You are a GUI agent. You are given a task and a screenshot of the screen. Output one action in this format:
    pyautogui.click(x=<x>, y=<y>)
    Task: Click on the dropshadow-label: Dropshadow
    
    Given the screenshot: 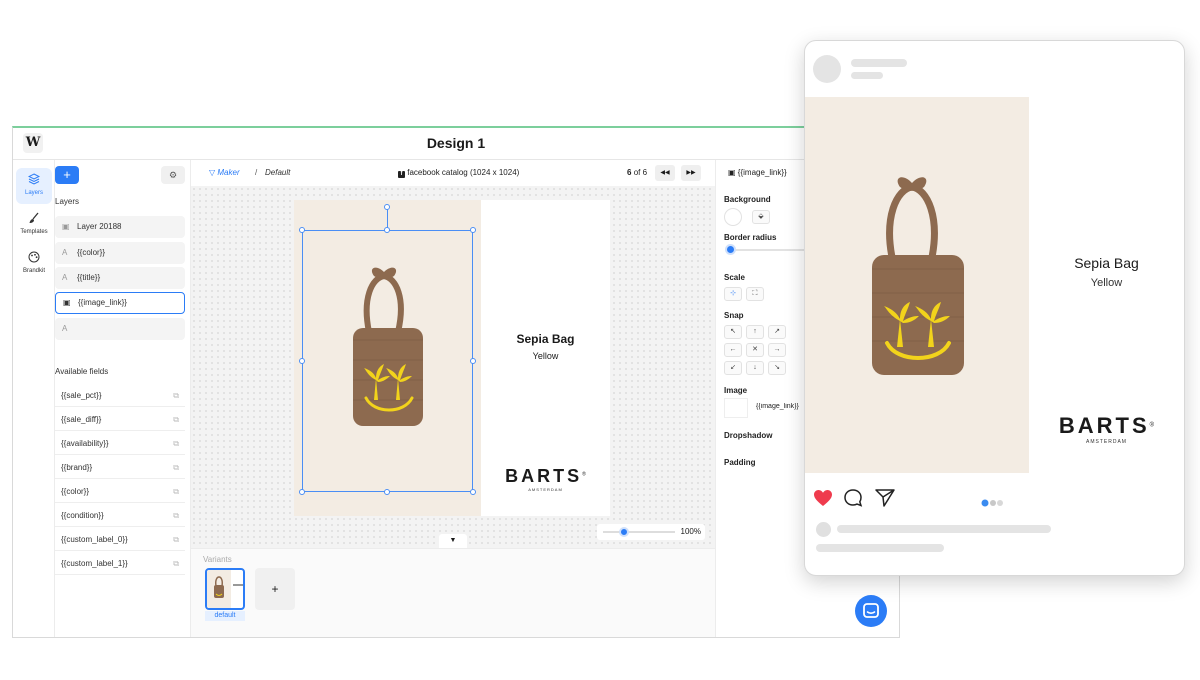 What is the action you would take?
    pyautogui.click(x=748, y=435)
    